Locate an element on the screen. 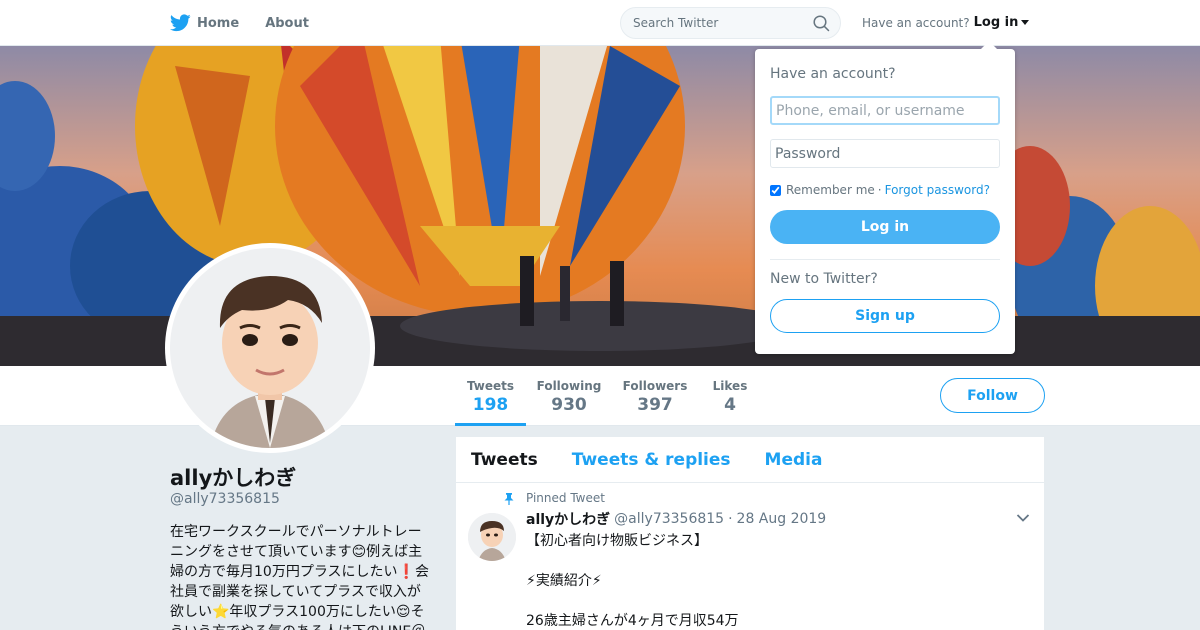  tab-media: Media is located at coordinates (794, 460).